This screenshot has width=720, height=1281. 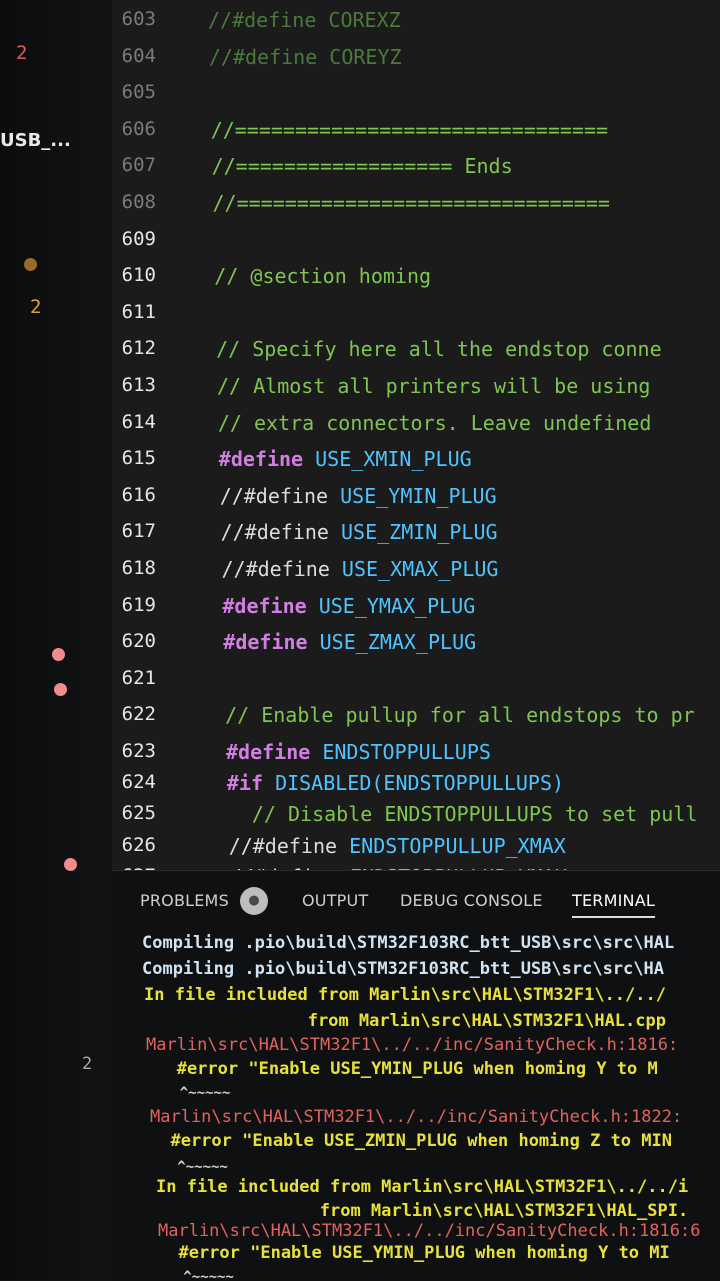 I want to click on identifier-token: USE_YMAX_PLUG, so click(x=397, y=605).